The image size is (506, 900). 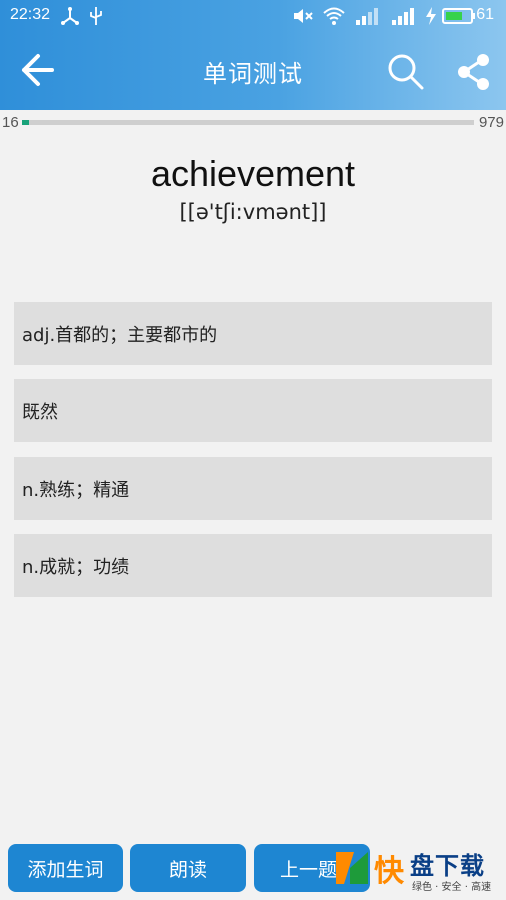 I want to click on progress-bar: 16 979, so click(x=253, y=123).